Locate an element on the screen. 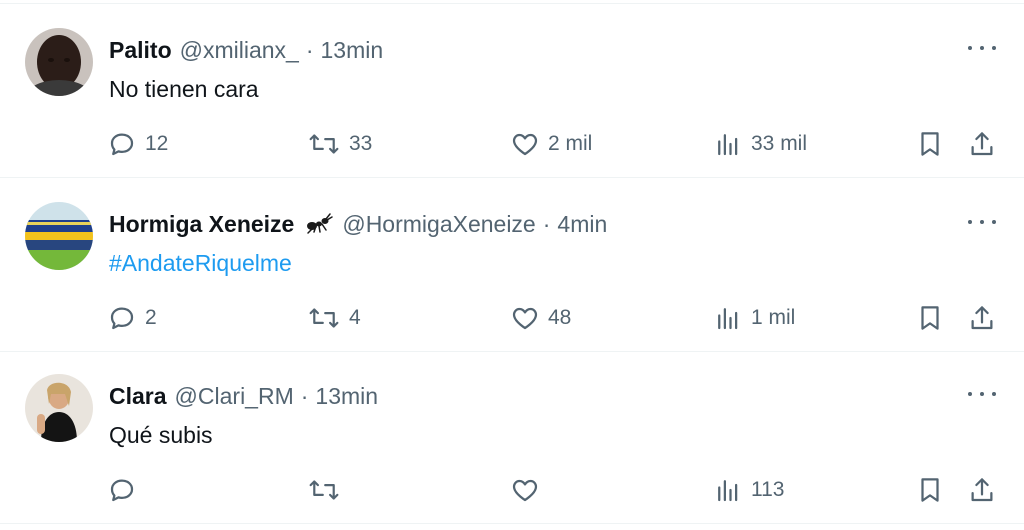 The image size is (1024, 530). like-button: 2 mil is located at coordinates (551, 144).